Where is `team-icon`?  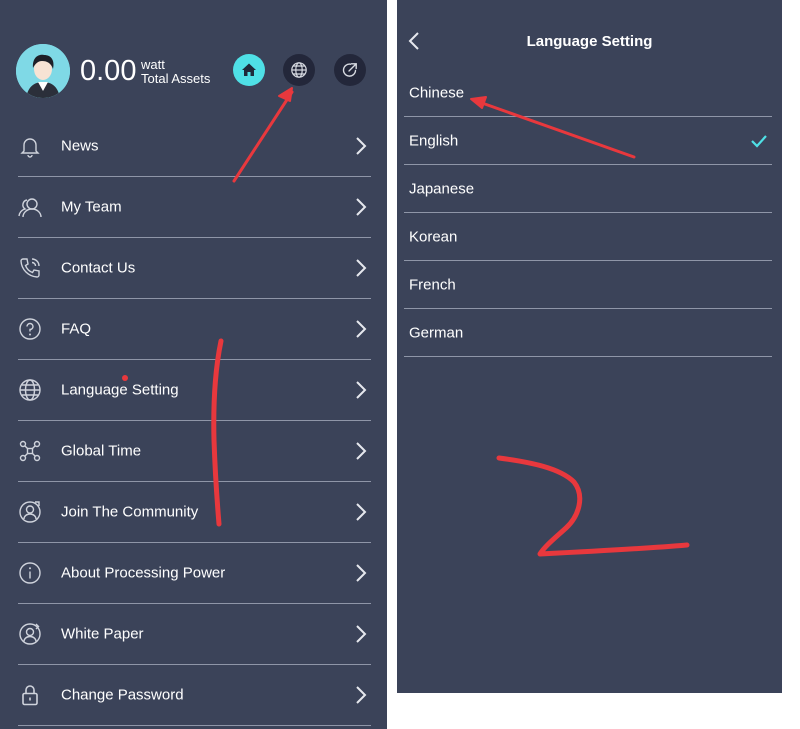
team-icon is located at coordinates (30, 208).